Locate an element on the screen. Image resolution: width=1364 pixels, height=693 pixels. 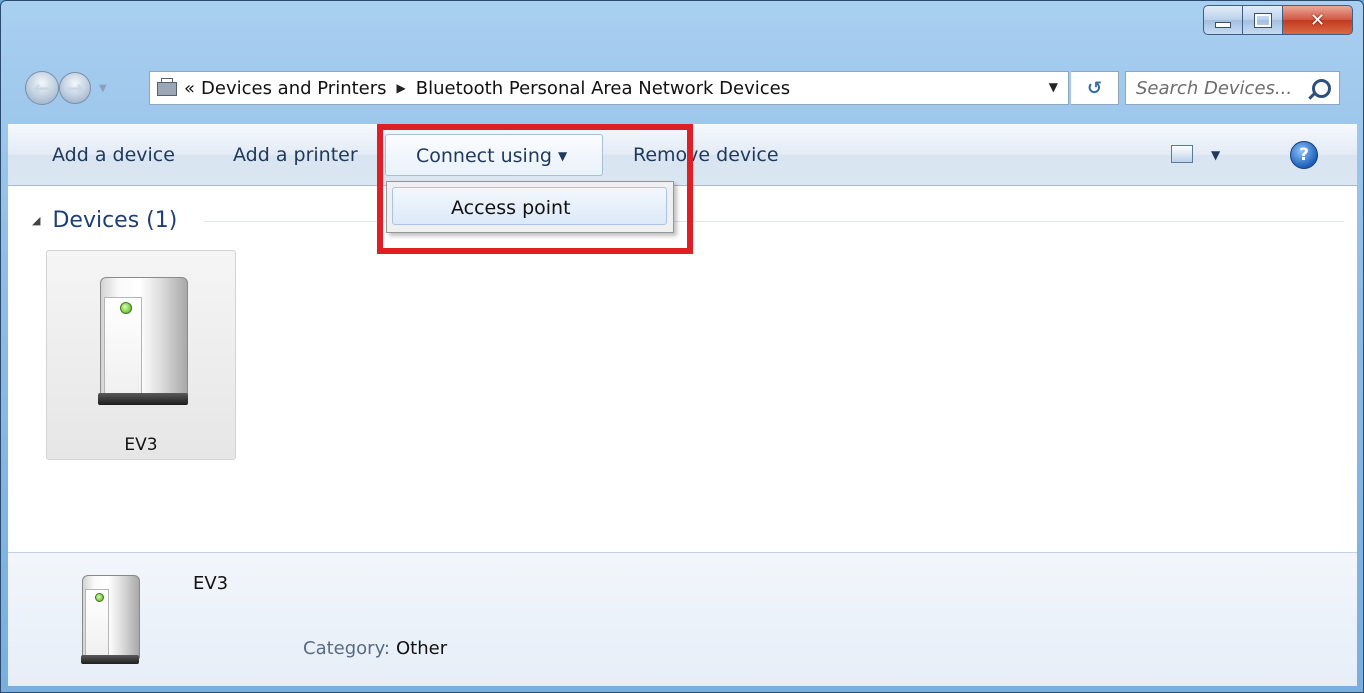
view-options-dropdown-icon: ▼ is located at coordinates (1215, 155).